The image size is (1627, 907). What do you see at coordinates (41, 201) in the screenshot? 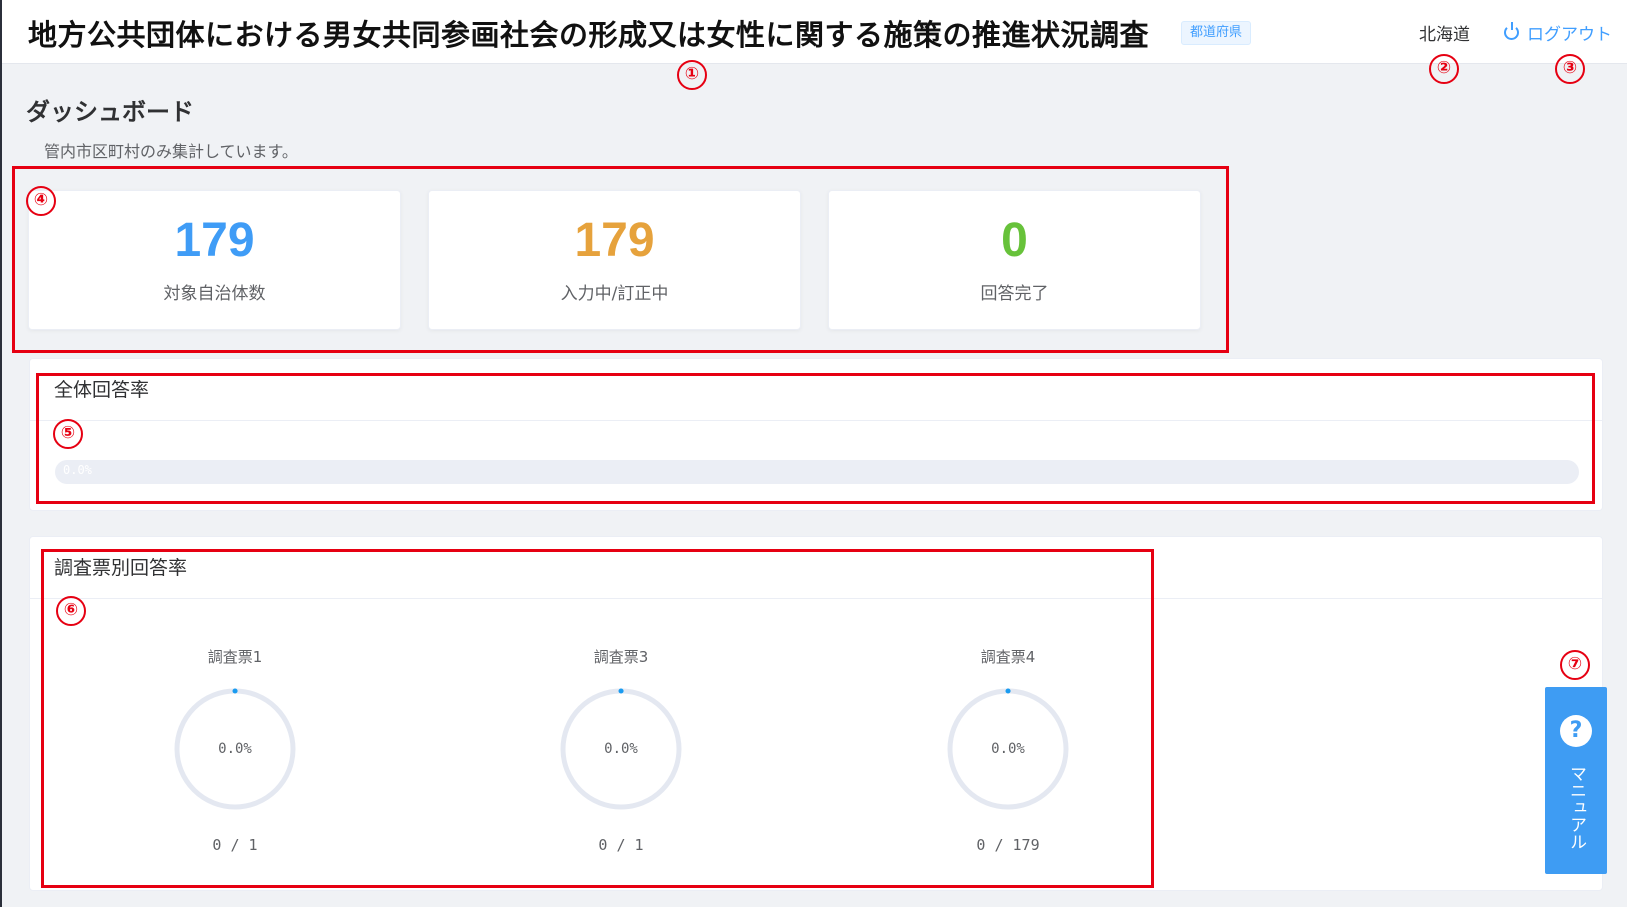
I see `annotation-marker-4: ④` at bounding box center [41, 201].